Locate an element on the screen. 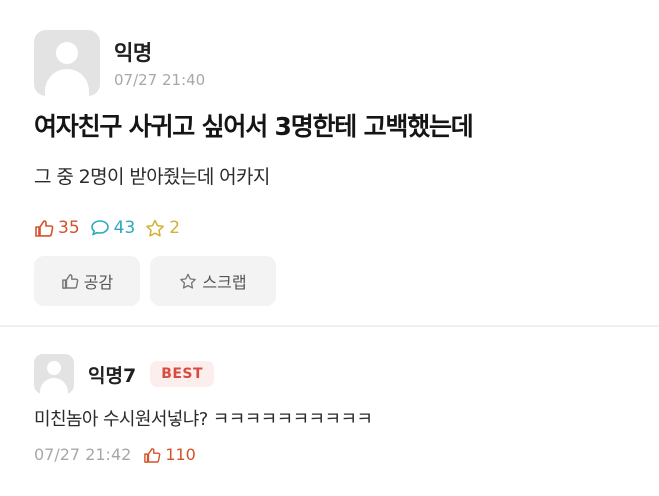 This screenshot has height=496, width=659. post-timestamp: 07/27 21:40 is located at coordinates (160, 80).